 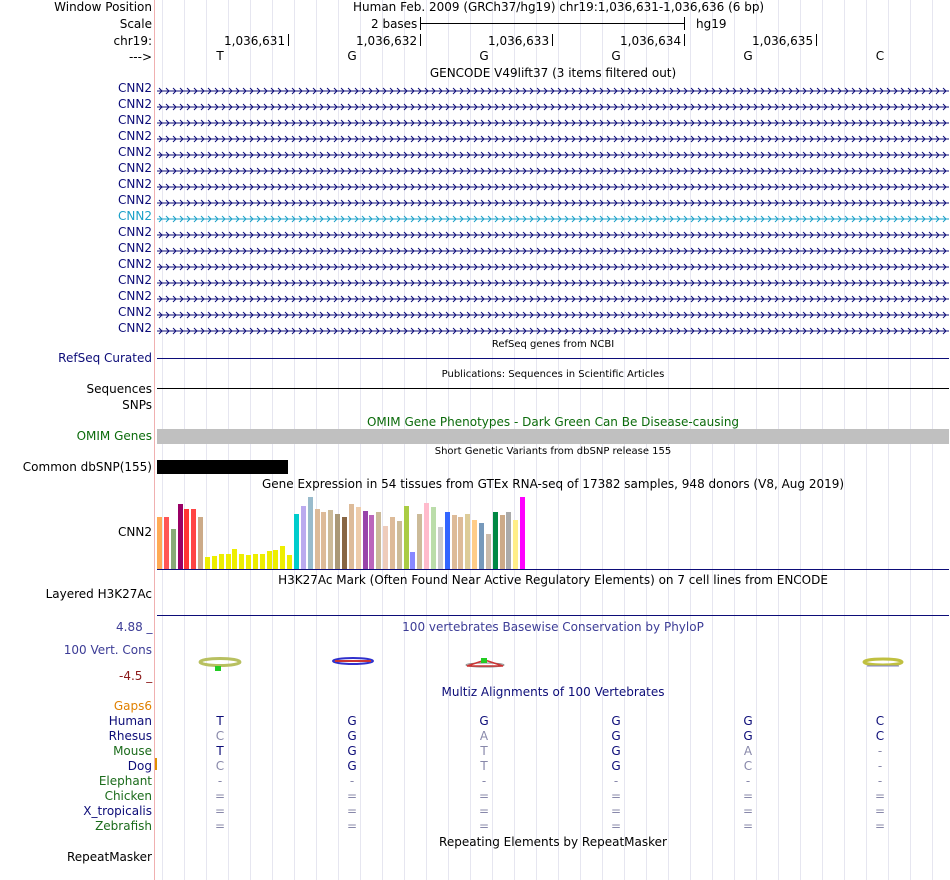 I want to click on species-label: Zebrafish, so click(x=123, y=826).